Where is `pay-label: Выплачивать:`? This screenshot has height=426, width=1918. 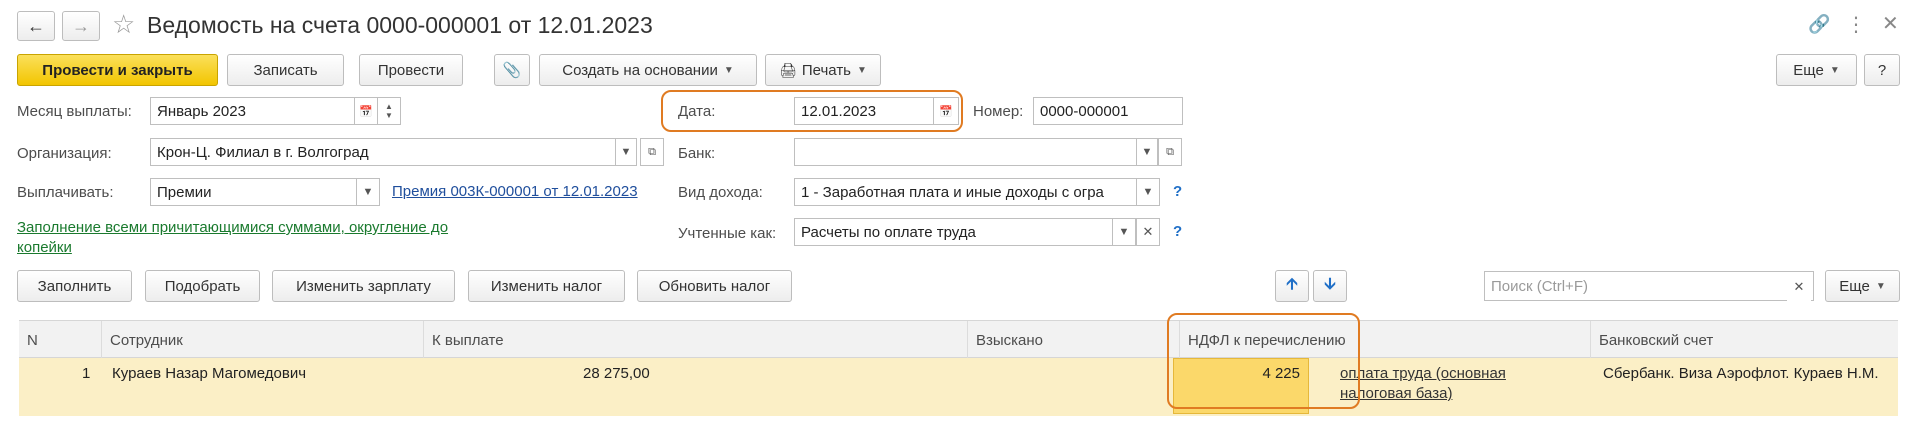
pay-label: Выплачивать: is located at coordinates (65, 192).